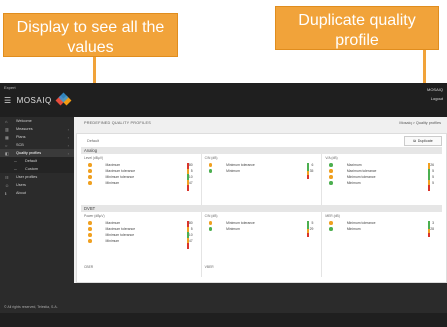  Describe the element at coordinates (27, 177) in the screenshot. I see `sidebar-item-label: User profiles` at that location.